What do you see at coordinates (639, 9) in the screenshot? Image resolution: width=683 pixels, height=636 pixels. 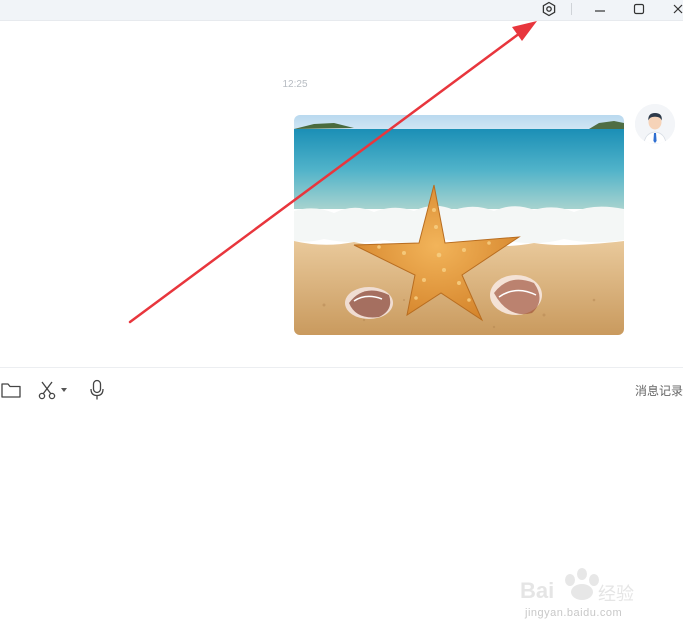 I see `maximize-icon` at bounding box center [639, 9].